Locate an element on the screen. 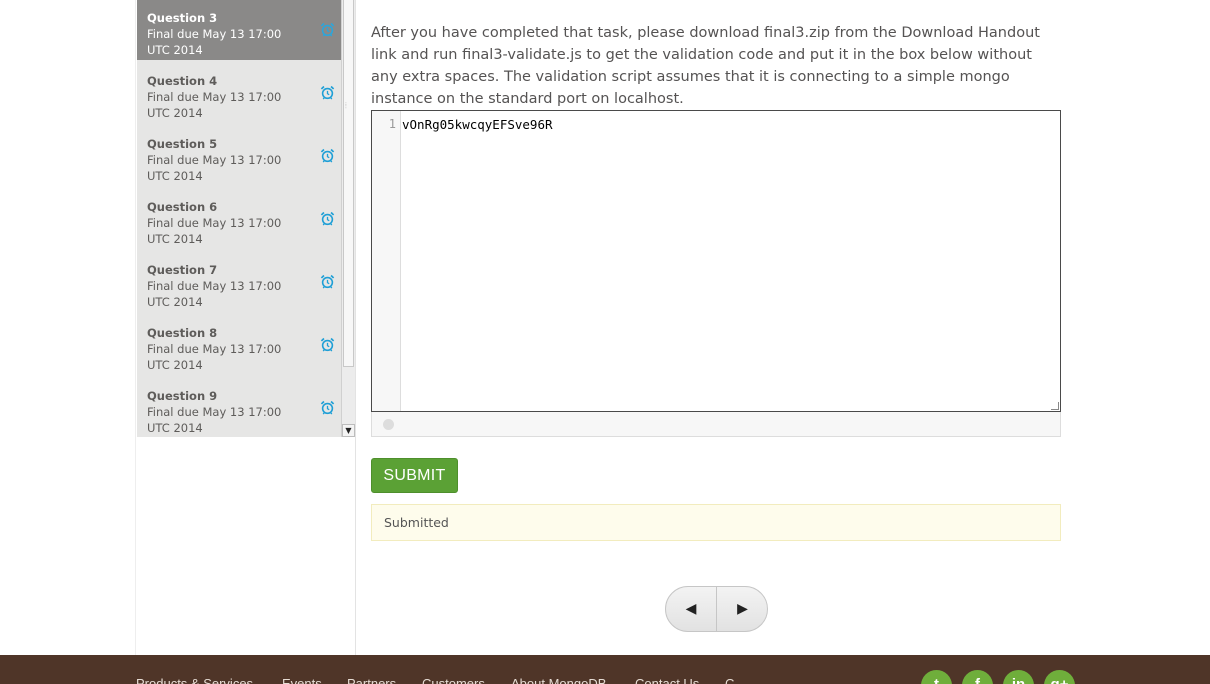 The height and width of the screenshot is (684, 1210). question-list-scrollbar: ▼ is located at coordinates (348, 218).